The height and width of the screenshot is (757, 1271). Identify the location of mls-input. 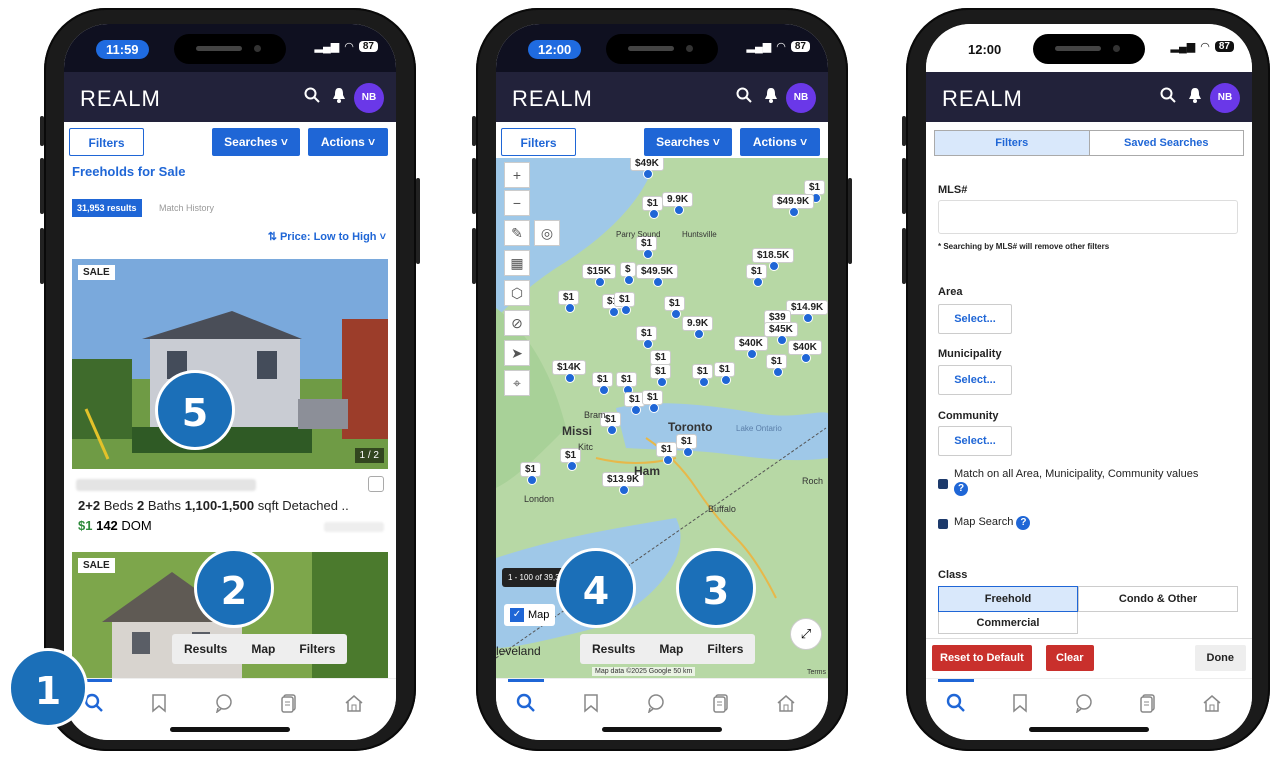
(1088, 217).